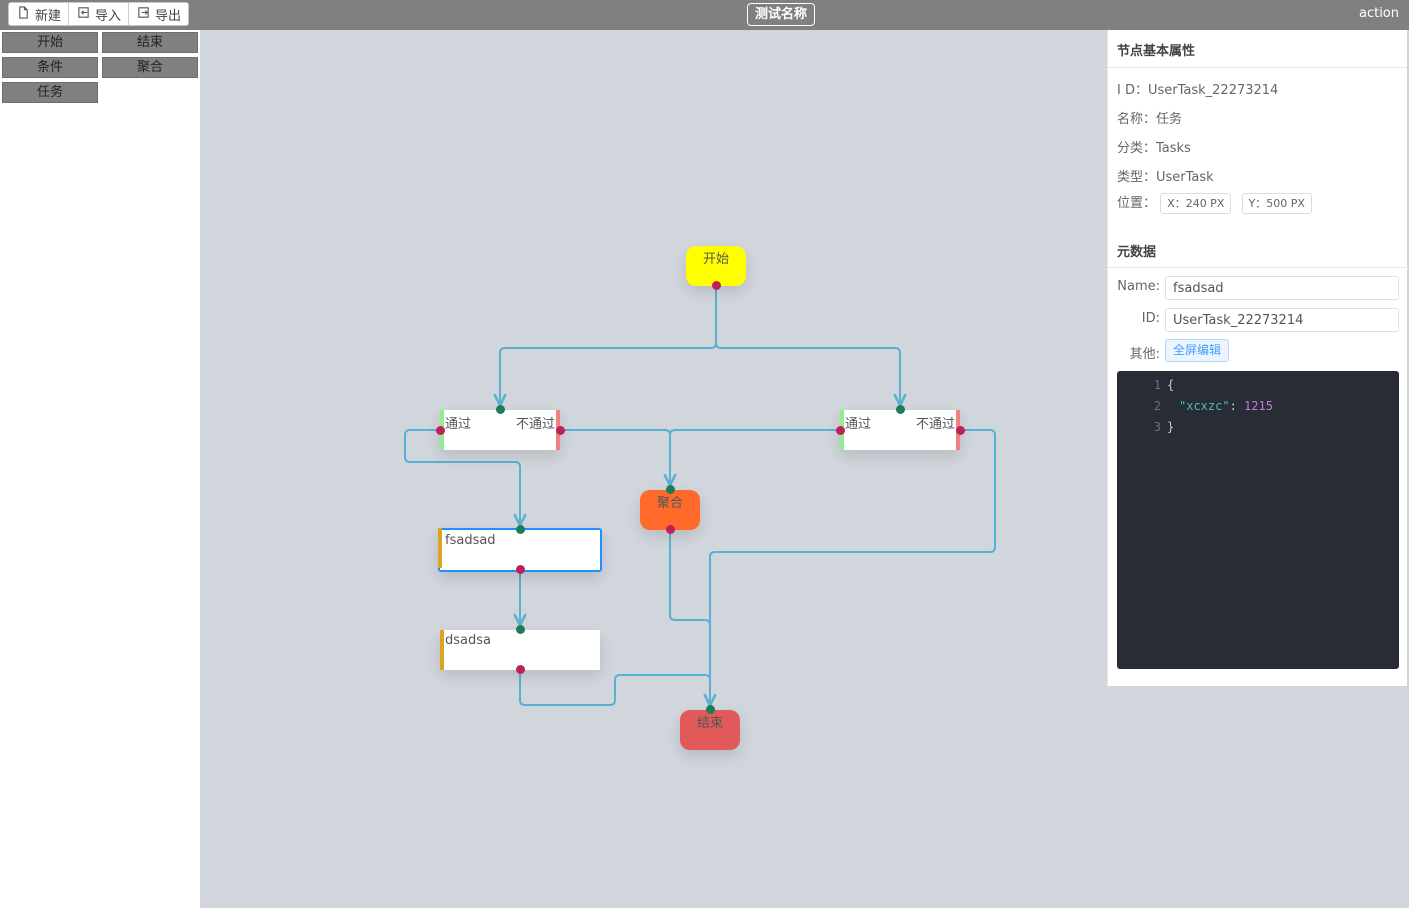  What do you see at coordinates (1137, 203) in the screenshot?
I see `position-label: 位置：` at bounding box center [1137, 203].